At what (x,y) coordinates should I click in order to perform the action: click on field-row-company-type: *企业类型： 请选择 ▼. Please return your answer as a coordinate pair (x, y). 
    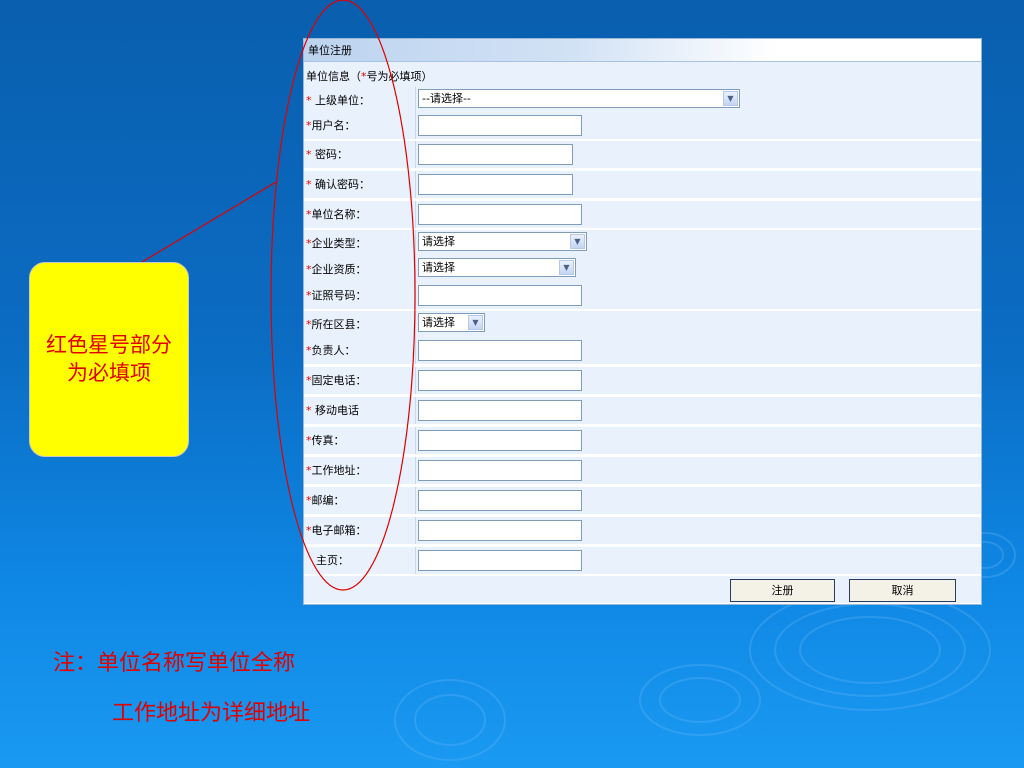
    Looking at the image, I should click on (642, 244).